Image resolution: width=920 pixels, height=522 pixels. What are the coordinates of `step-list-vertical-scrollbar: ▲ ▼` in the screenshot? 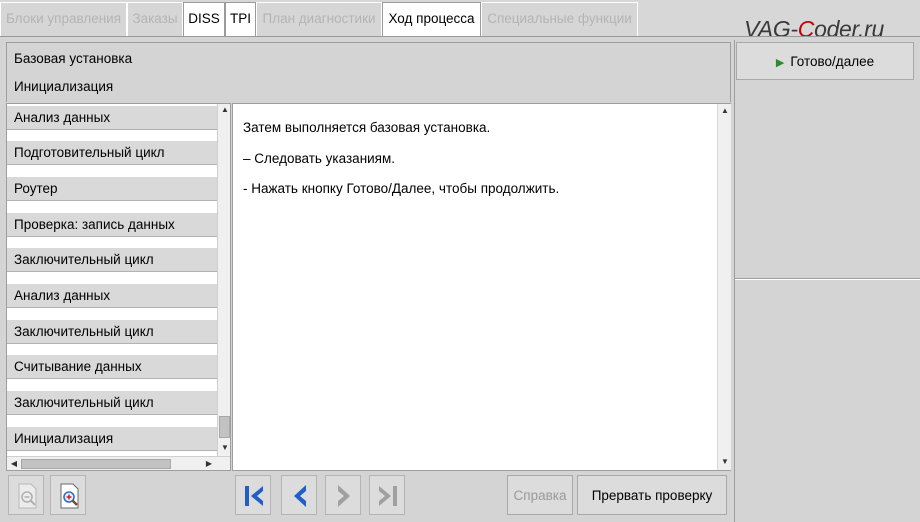 It's located at (223, 280).